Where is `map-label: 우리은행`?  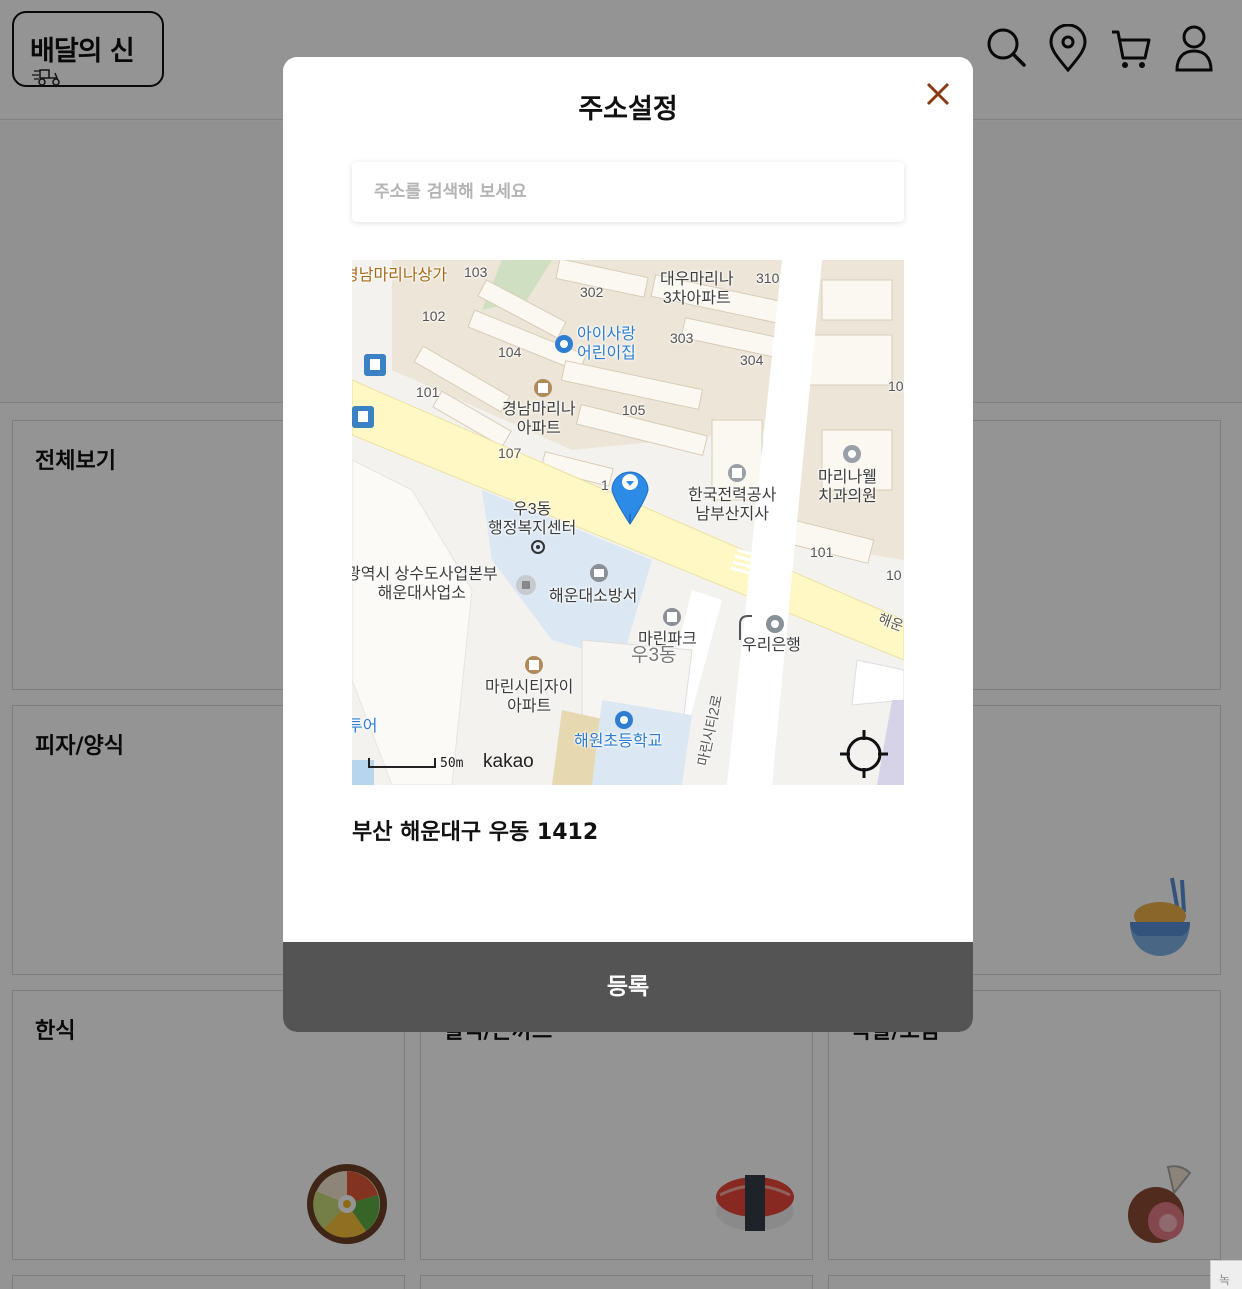 map-label: 우리은행 is located at coordinates (771, 645).